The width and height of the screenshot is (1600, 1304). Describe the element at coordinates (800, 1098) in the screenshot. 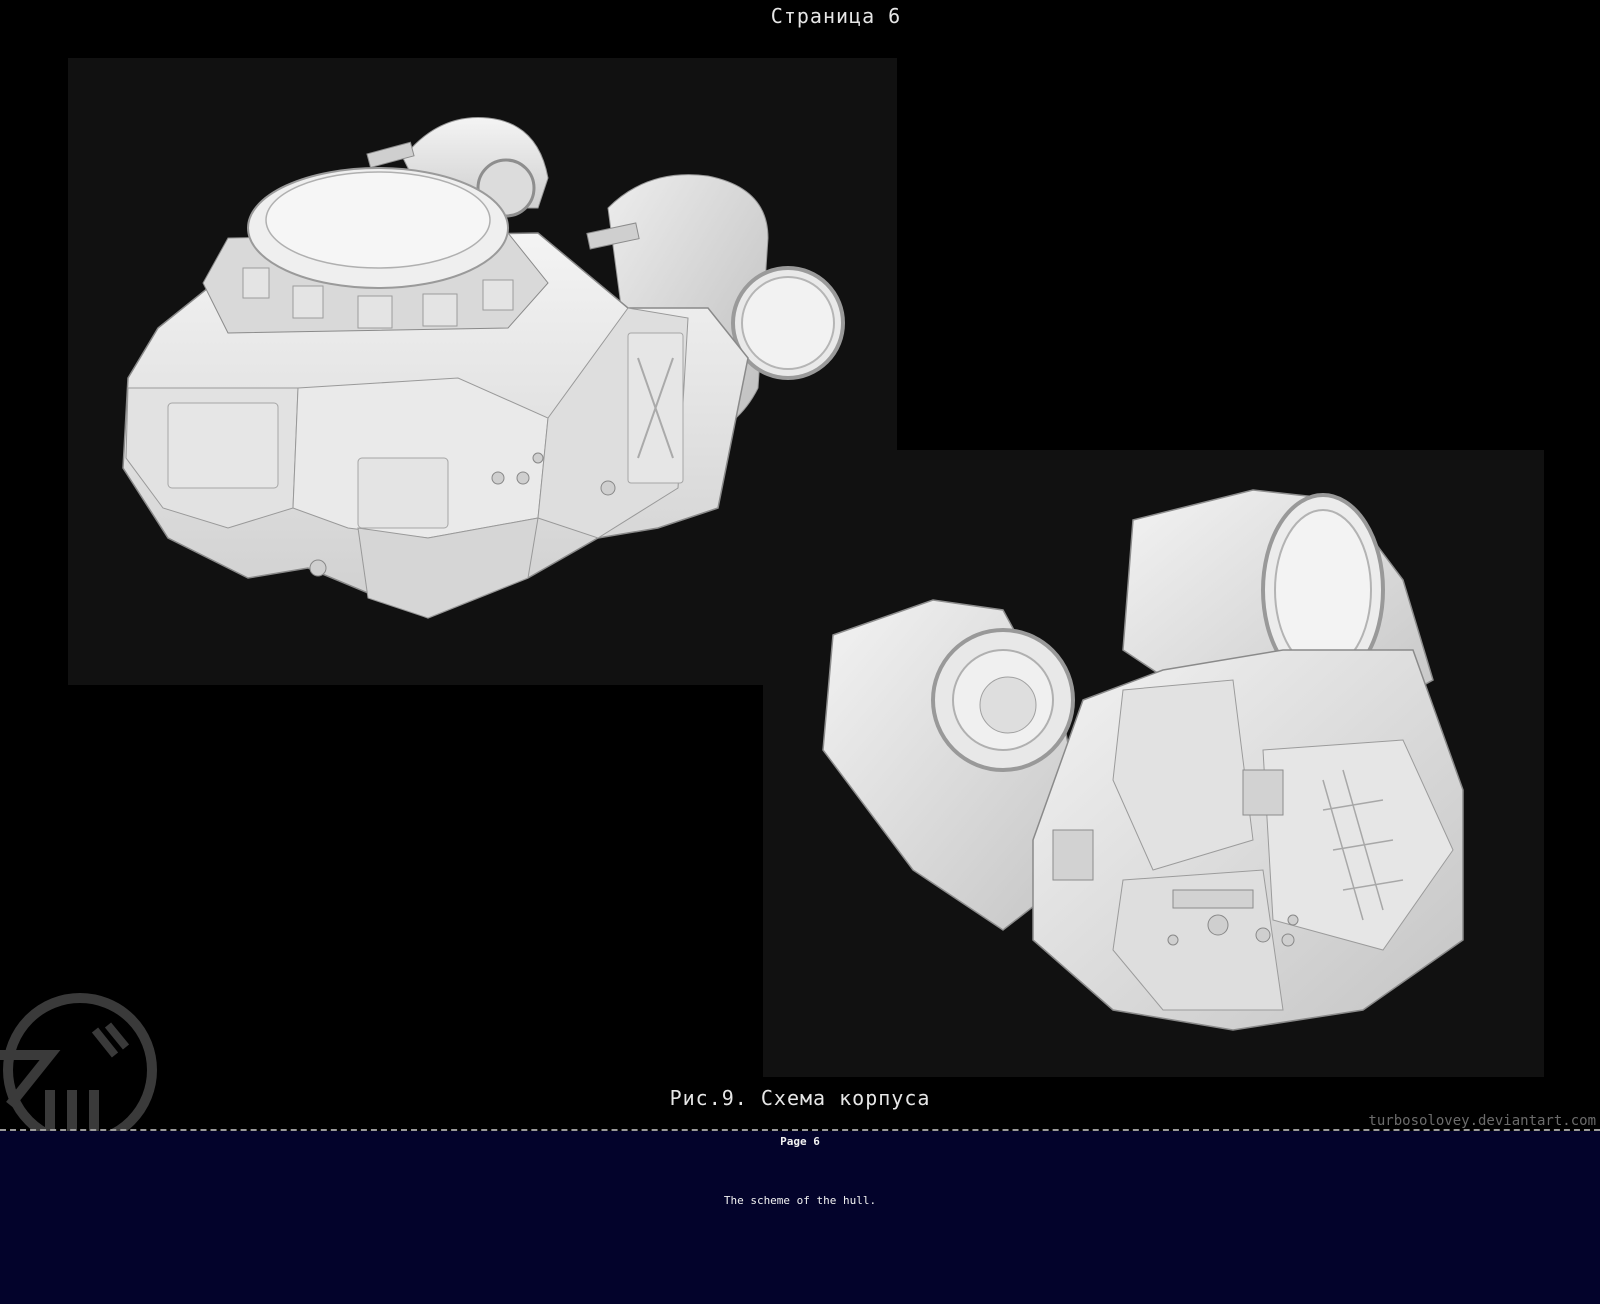

I see `figure-caption: Рис.9. Схема корпуса` at that location.